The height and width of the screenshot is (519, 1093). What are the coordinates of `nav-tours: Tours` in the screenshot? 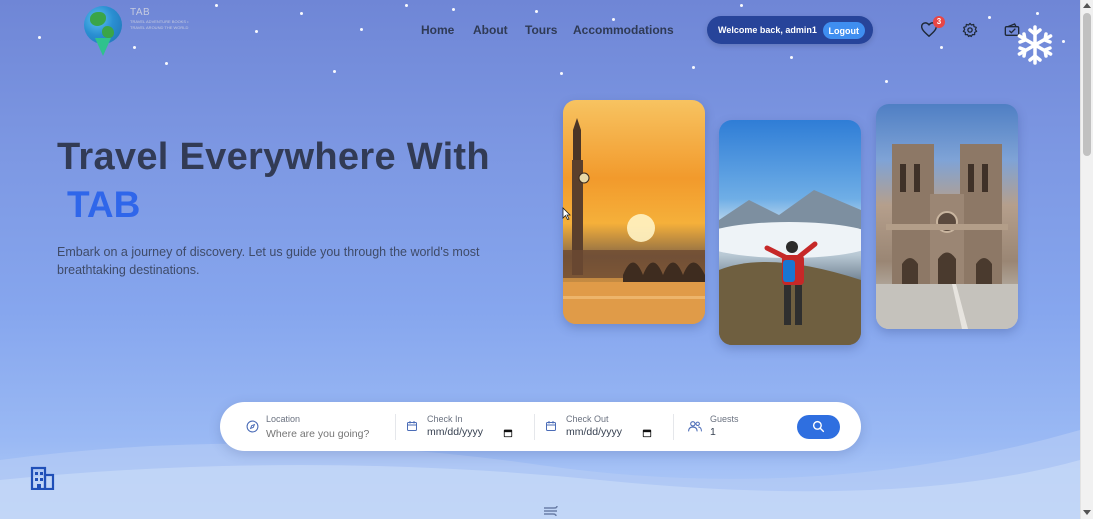 It's located at (541, 30).